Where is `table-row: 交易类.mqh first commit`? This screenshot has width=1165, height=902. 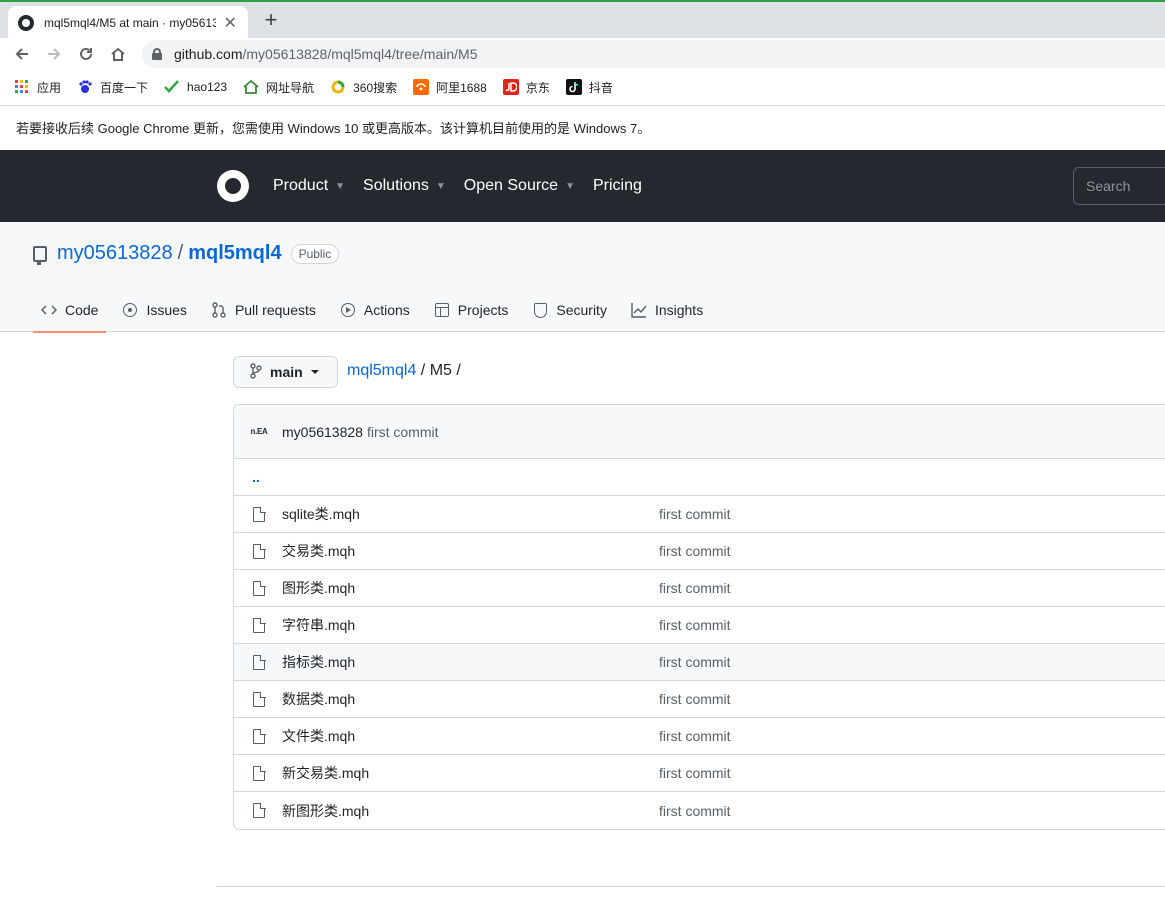 table-row: 交易类.mqh first commit is located at coordinates (699, 551).